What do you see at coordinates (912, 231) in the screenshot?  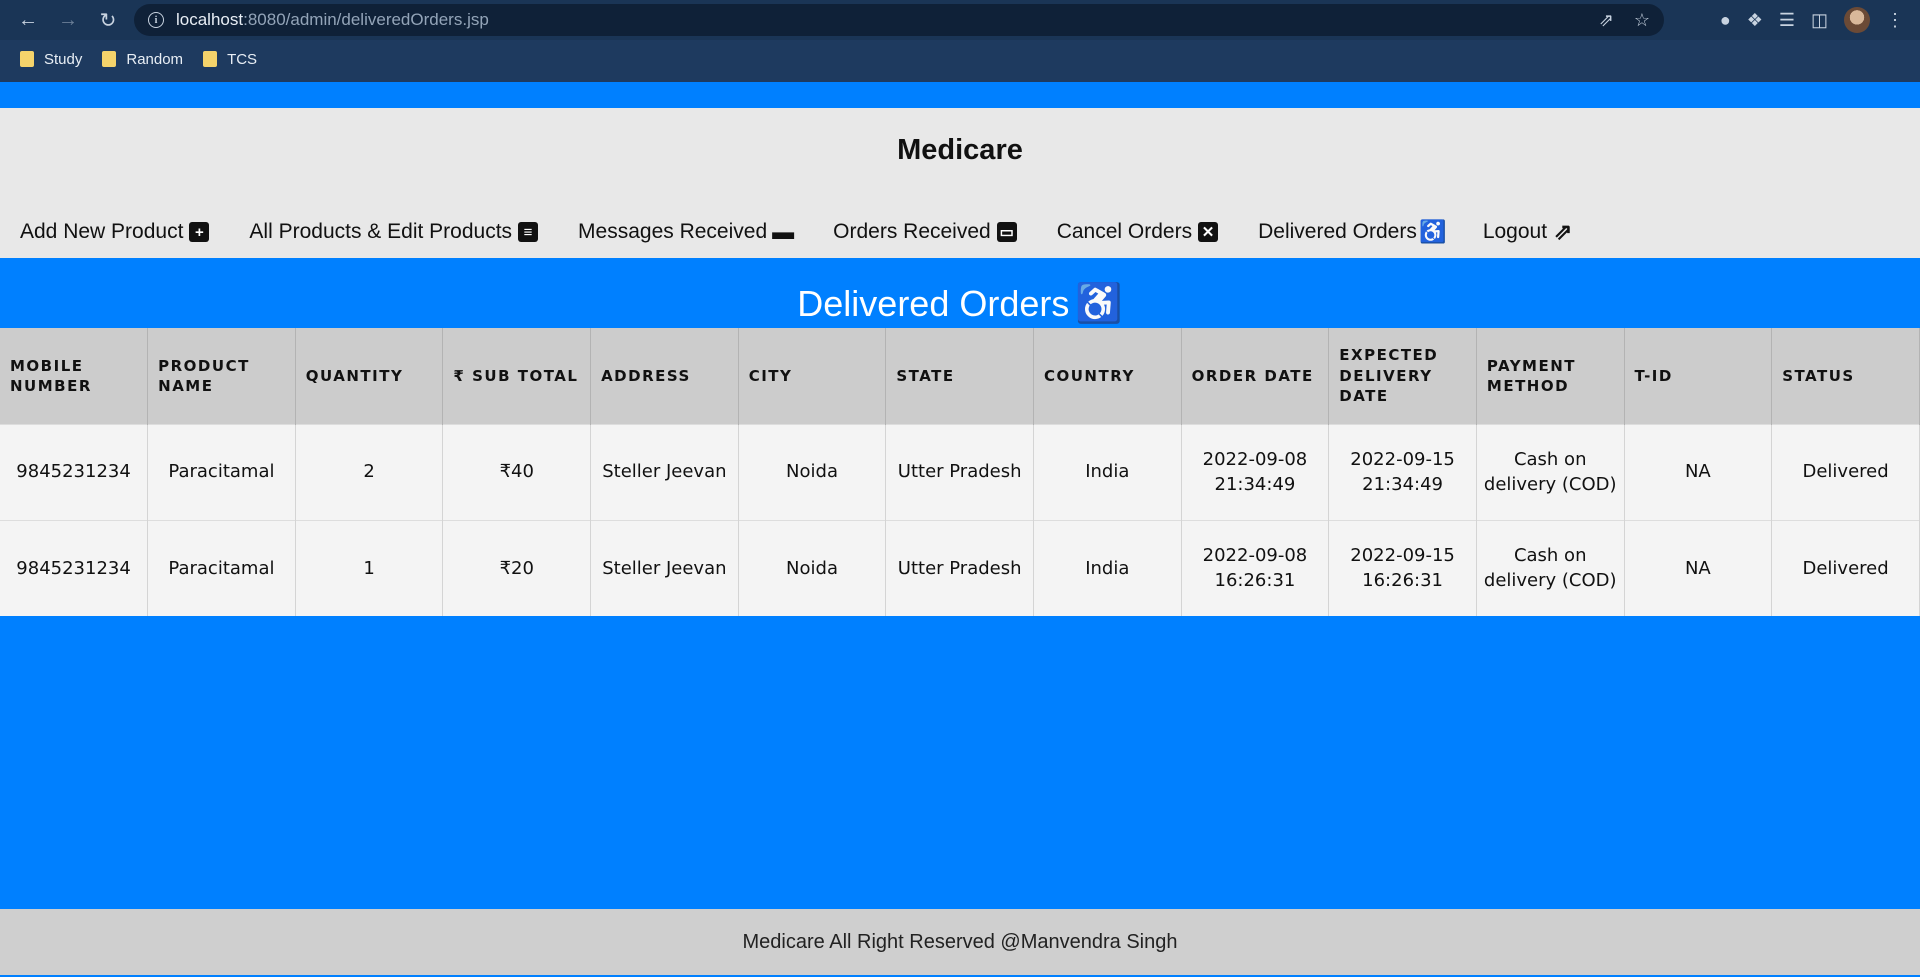 I see `nav-label: Orders Received` at bounding box center [912, 231].